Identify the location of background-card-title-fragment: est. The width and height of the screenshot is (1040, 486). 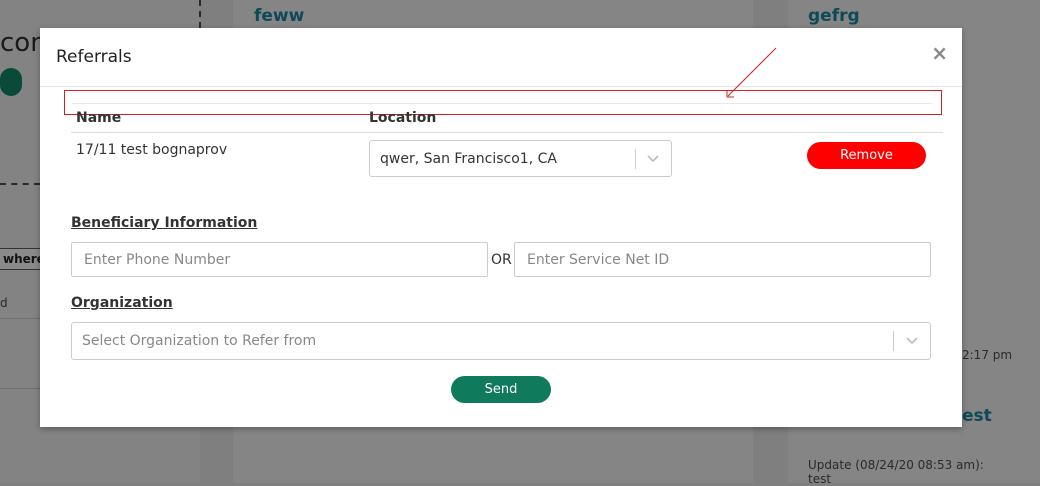
(977, 416).